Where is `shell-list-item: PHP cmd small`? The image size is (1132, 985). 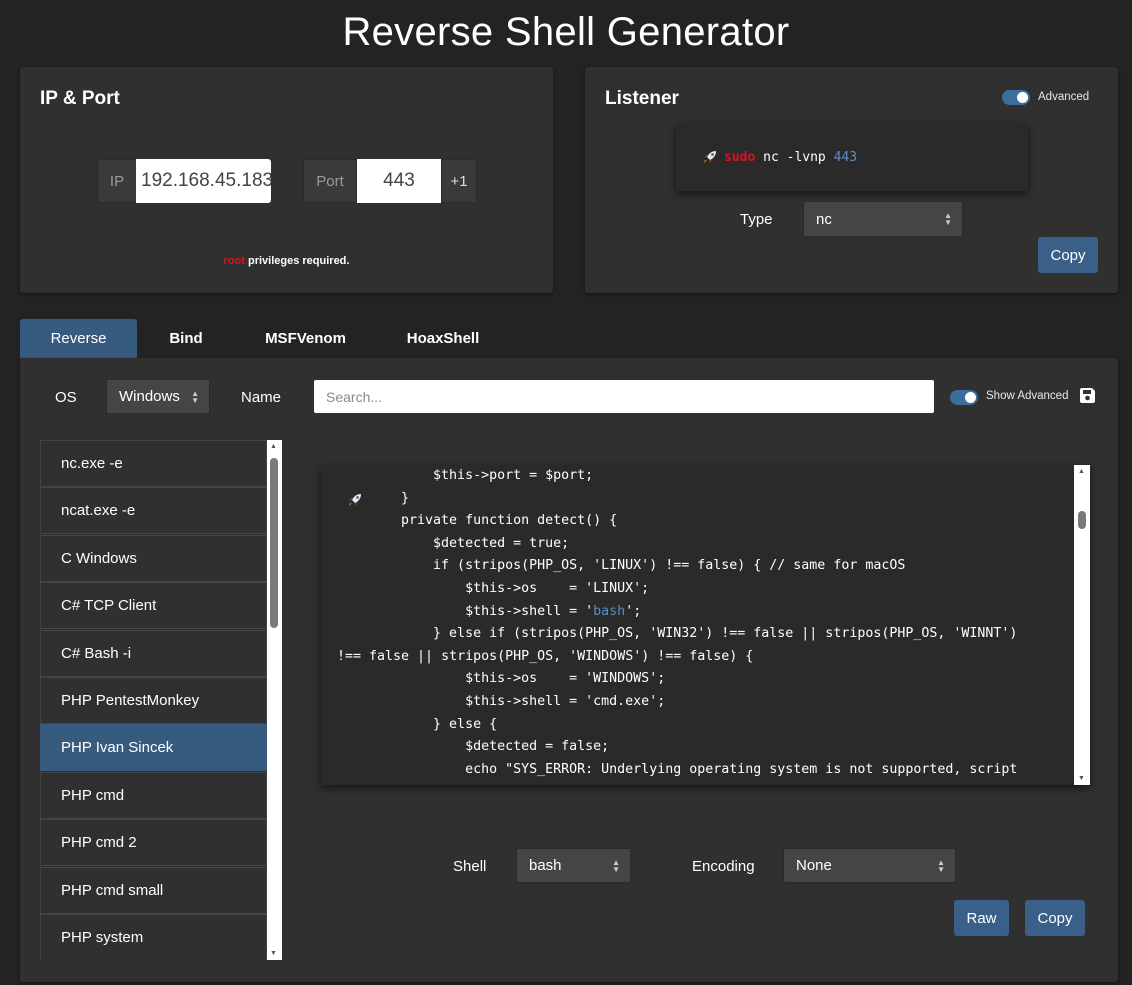 shell-list-item: PHP cmd small is located at coordinates (153, 890).